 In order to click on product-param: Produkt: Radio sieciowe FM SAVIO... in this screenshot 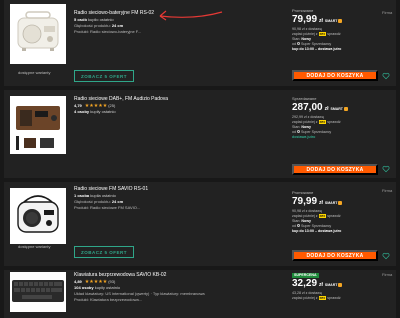, I will do `click(107, 207)`.